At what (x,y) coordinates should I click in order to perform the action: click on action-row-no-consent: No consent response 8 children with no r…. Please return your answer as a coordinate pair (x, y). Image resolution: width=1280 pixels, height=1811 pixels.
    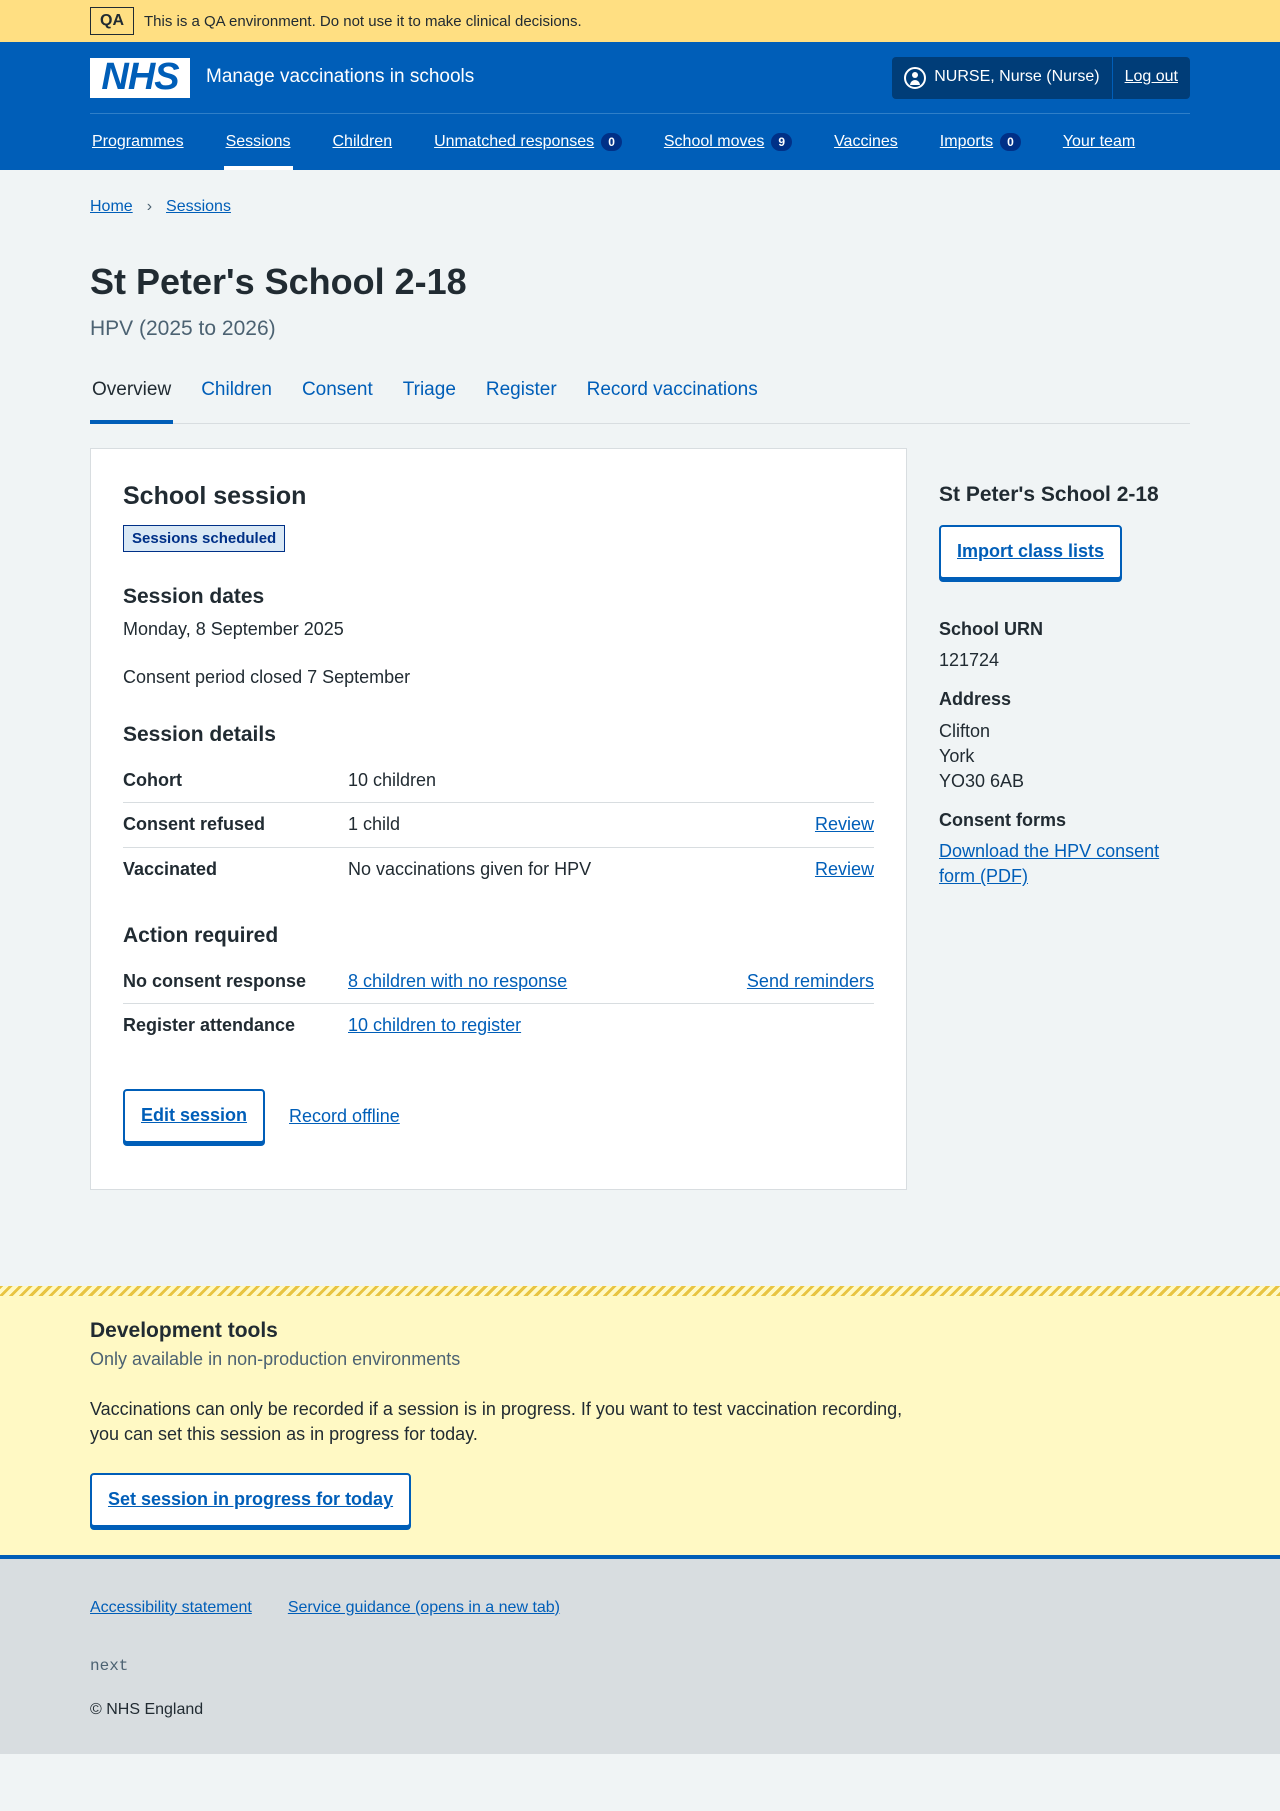
    Looking at the image, I should click on (498, 982).